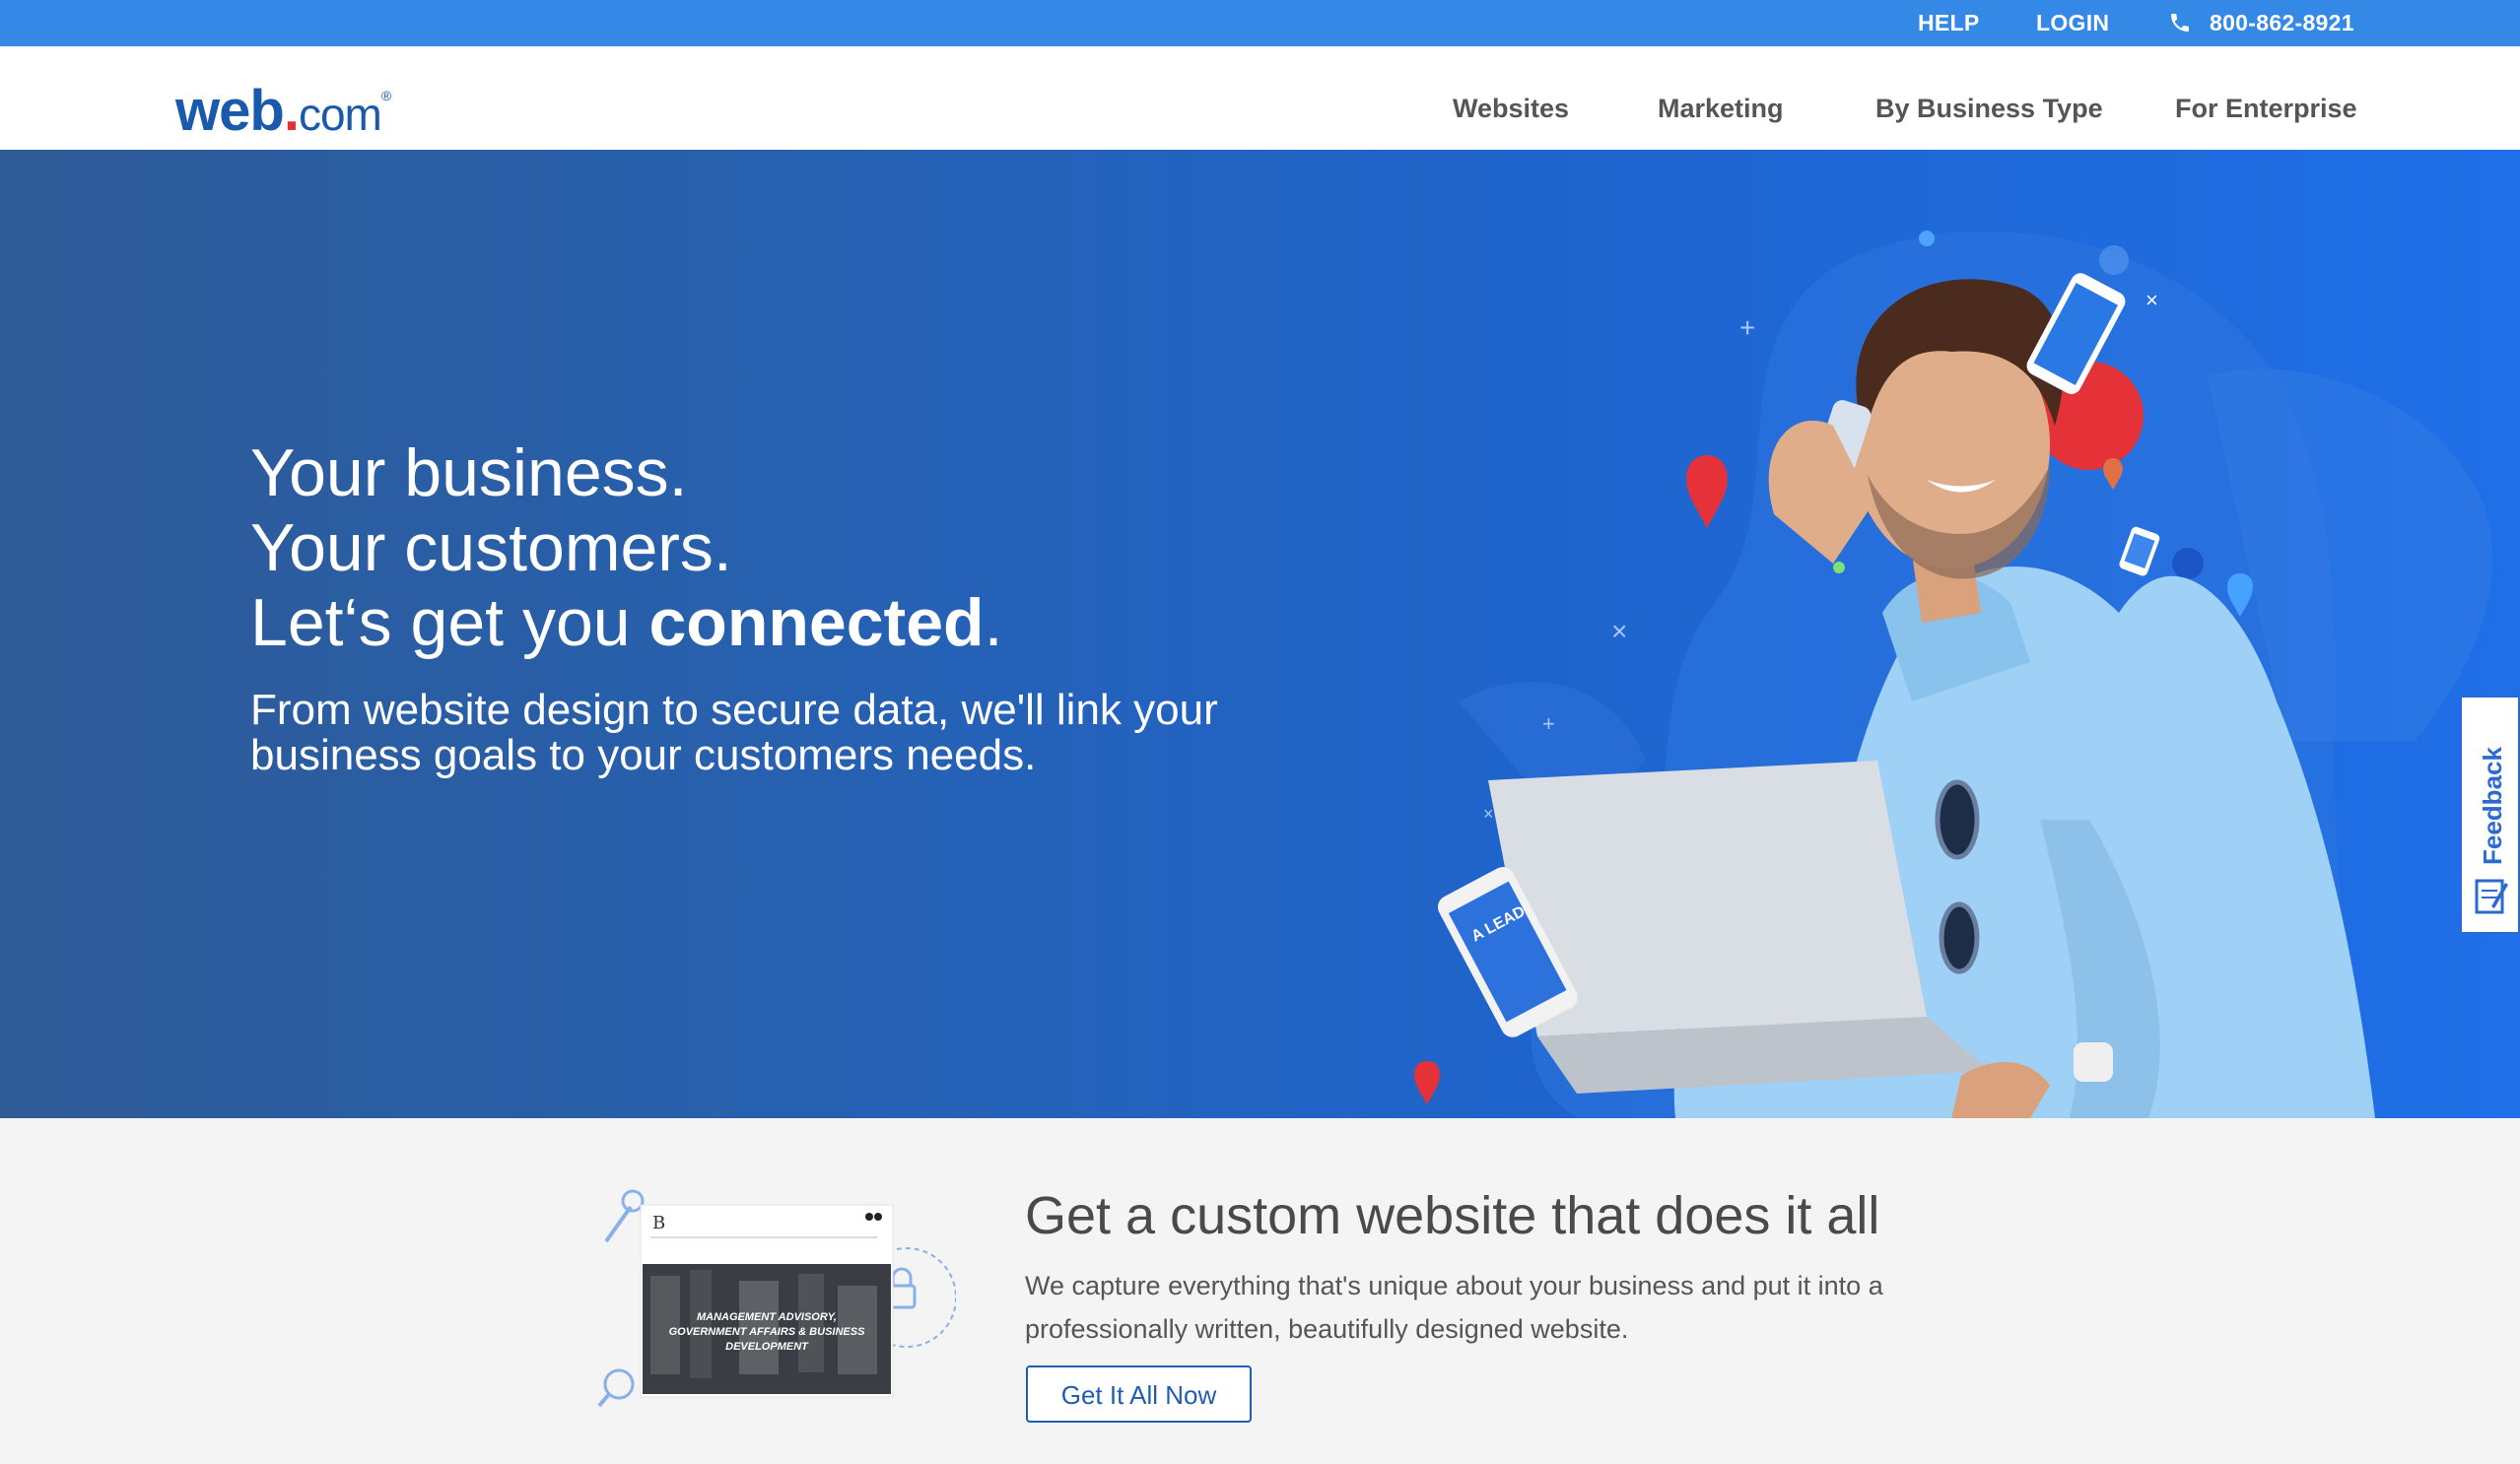 Image resolution: width=2520 pixels, height=1464 pixels. I want to click on feedback-label: Feedback, so click(2492, 806).